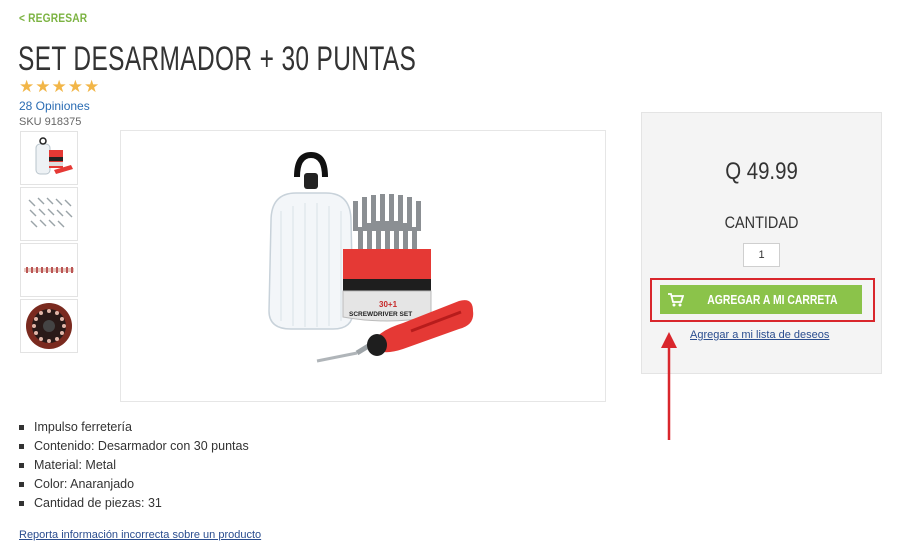 Image resolution: width=907 pixels, height=556 pixels. I want to click on rating-stars: ★ ★ ★ ★ ★, so click(59, 87).